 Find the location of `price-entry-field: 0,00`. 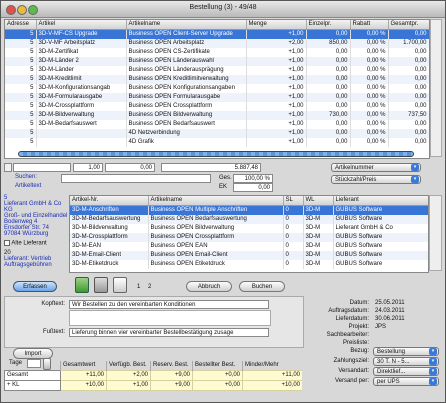

price-entry-field: 0,00 is located at coordinates (130, 167).